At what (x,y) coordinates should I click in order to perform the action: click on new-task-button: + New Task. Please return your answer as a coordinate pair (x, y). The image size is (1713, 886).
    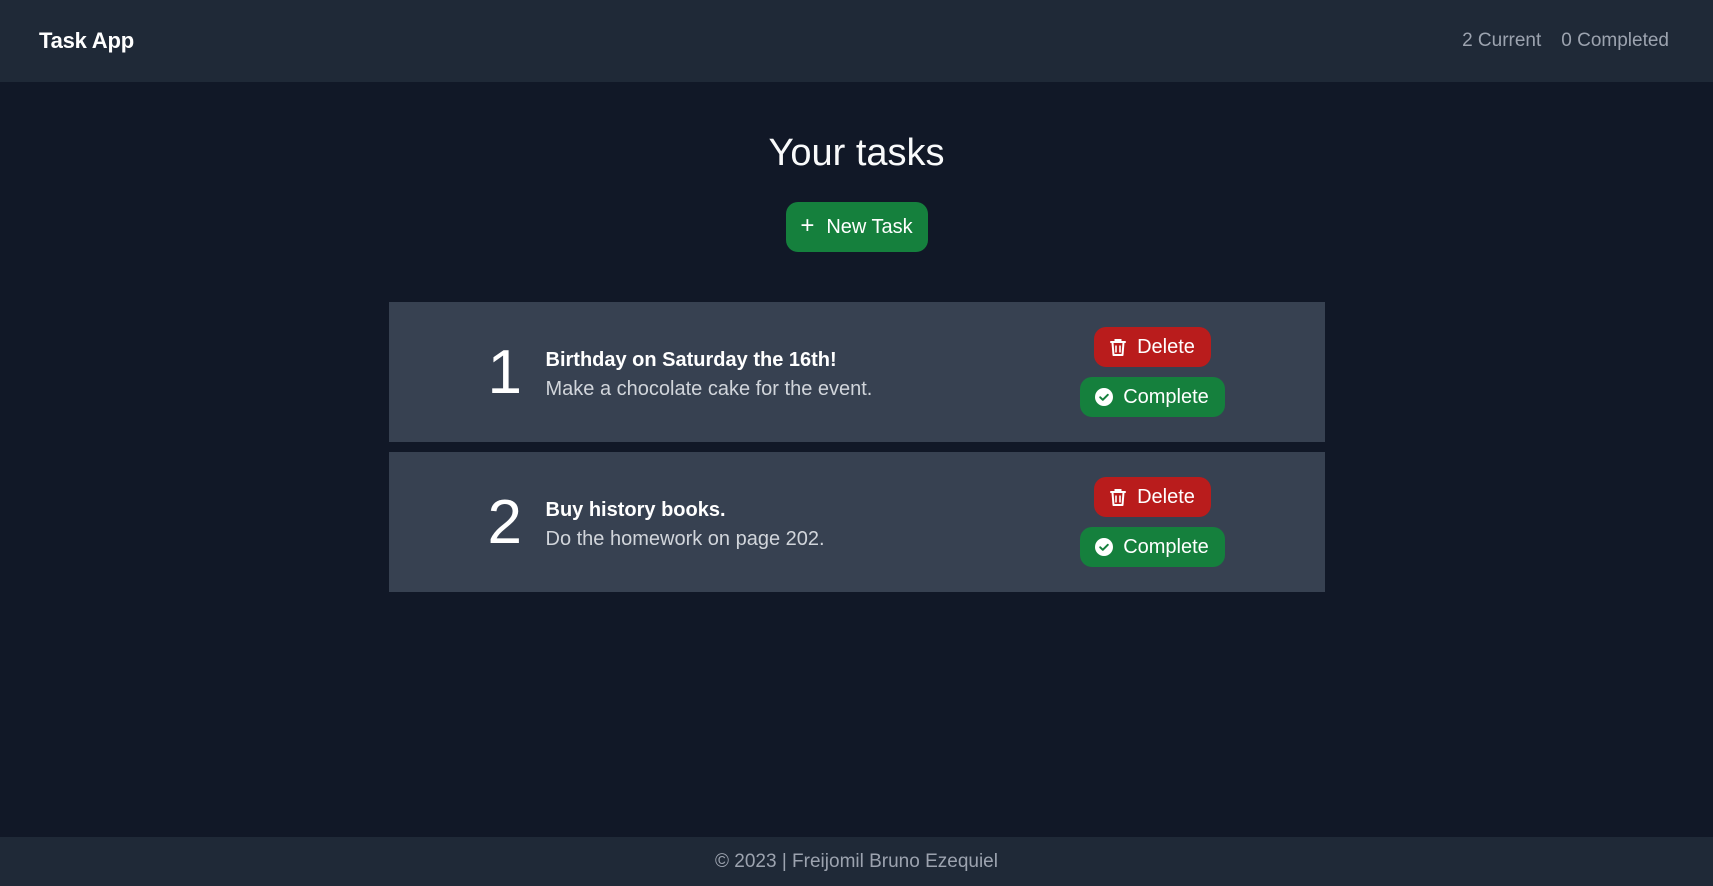
    Looking at the image, I should click on (856, 227).